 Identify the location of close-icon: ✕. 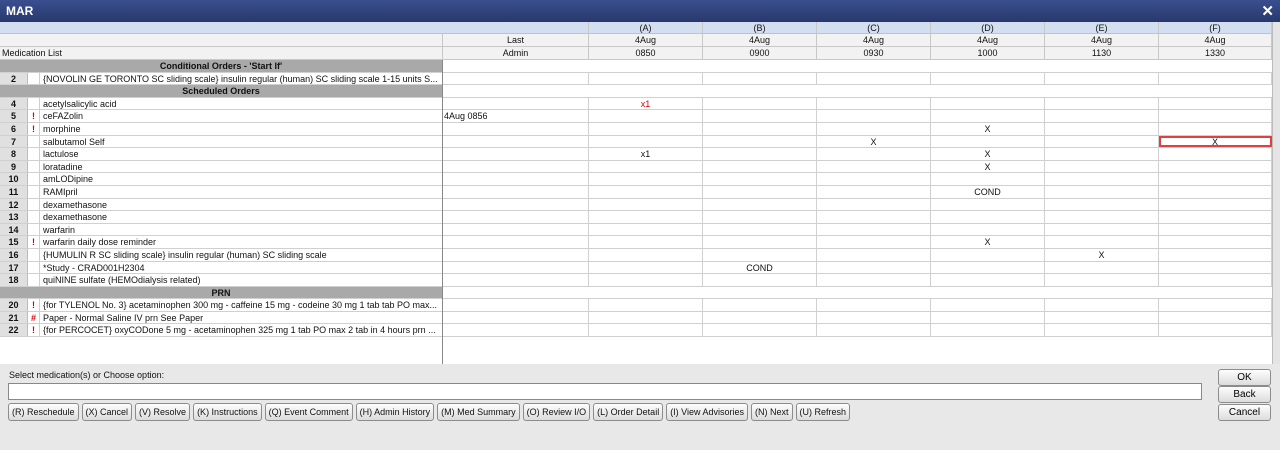
(1267, 11).